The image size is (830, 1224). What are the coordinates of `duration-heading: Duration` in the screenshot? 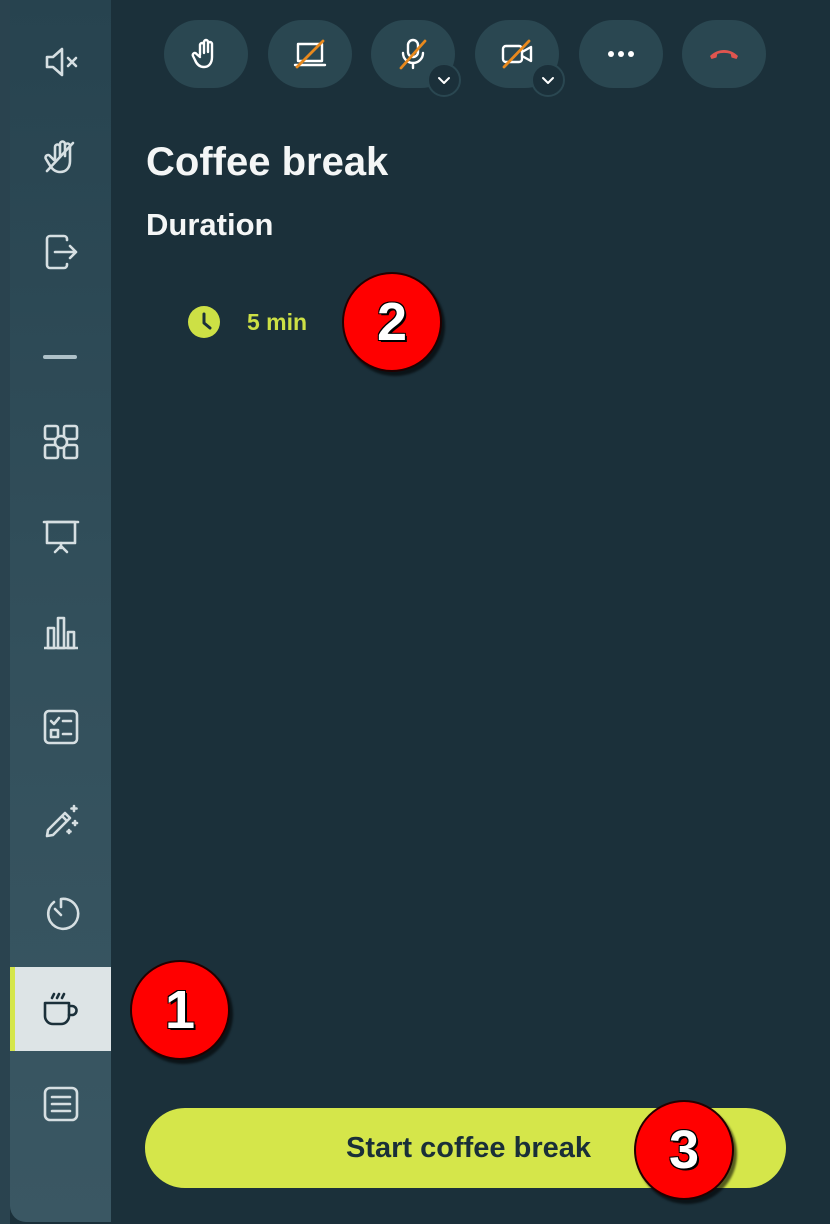 It's located at (210, 224).